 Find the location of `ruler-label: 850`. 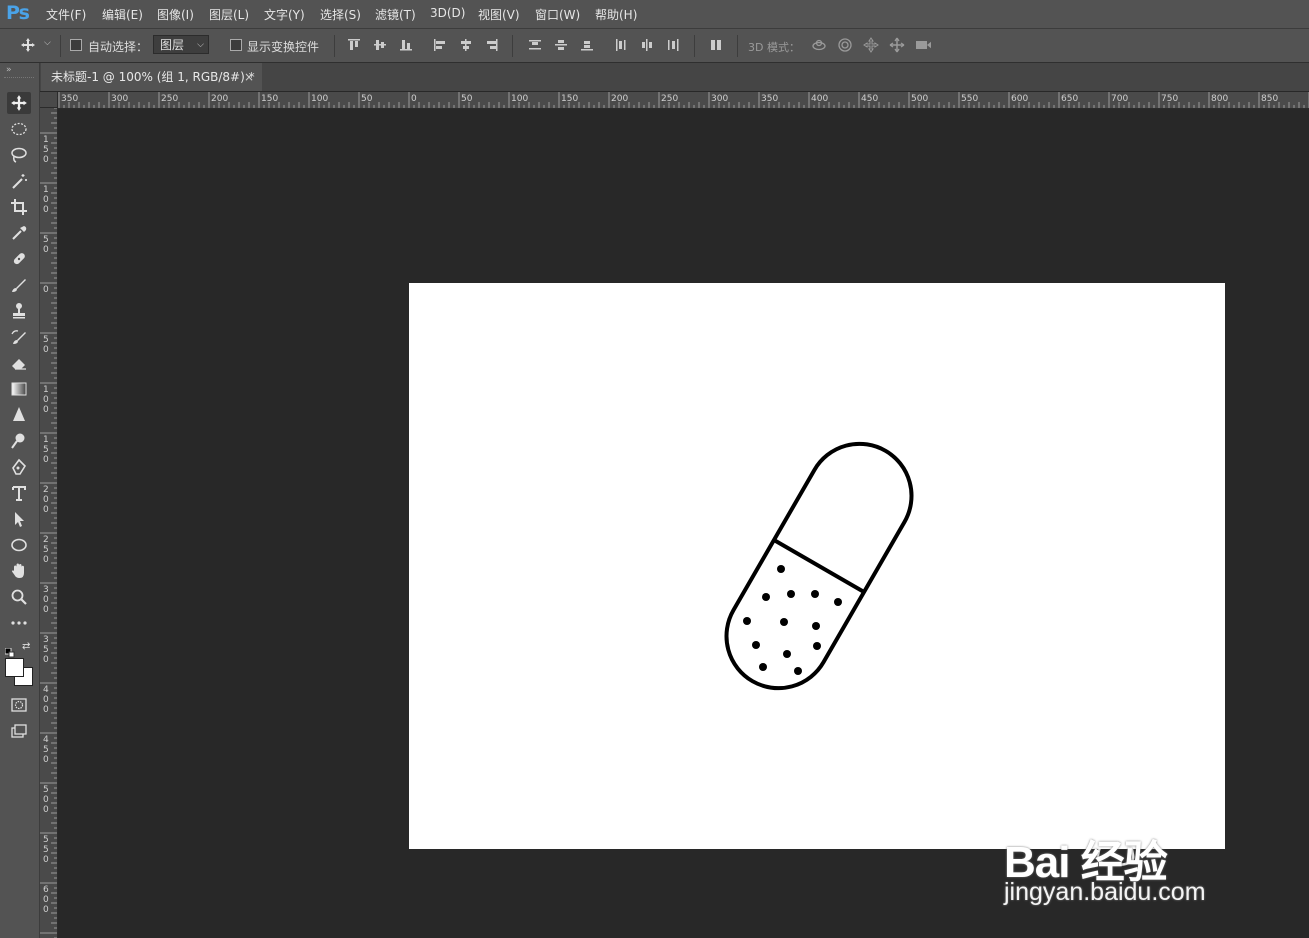

ruler-label: 850 is located at coordinates (1270, 99).